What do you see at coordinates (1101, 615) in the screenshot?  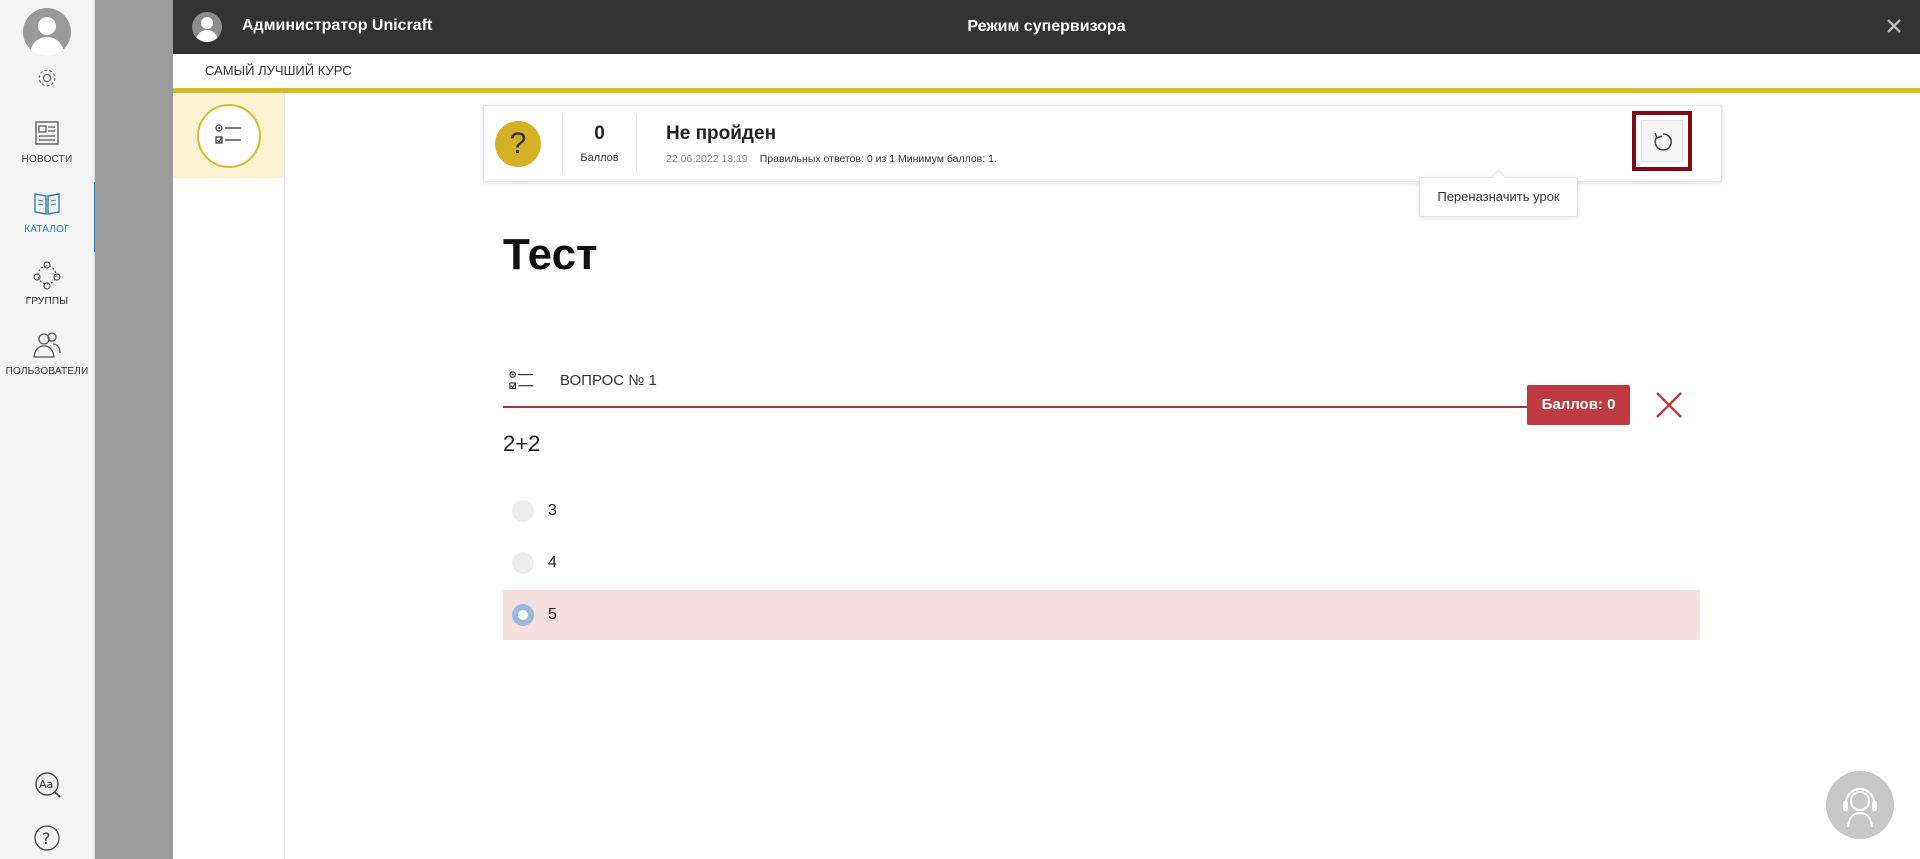 I see `answer-option-selected-wrong: 5` at bounding box center [1101, 615].